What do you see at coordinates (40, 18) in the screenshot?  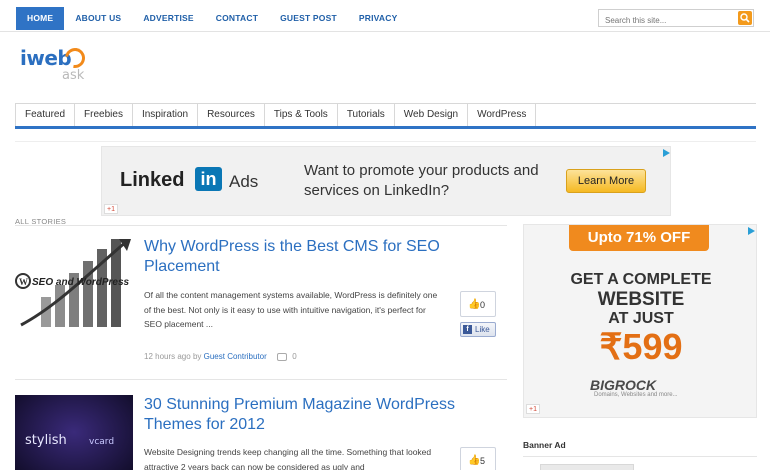 I see `topnav-home: HOME` at bounding box center [40, 18].